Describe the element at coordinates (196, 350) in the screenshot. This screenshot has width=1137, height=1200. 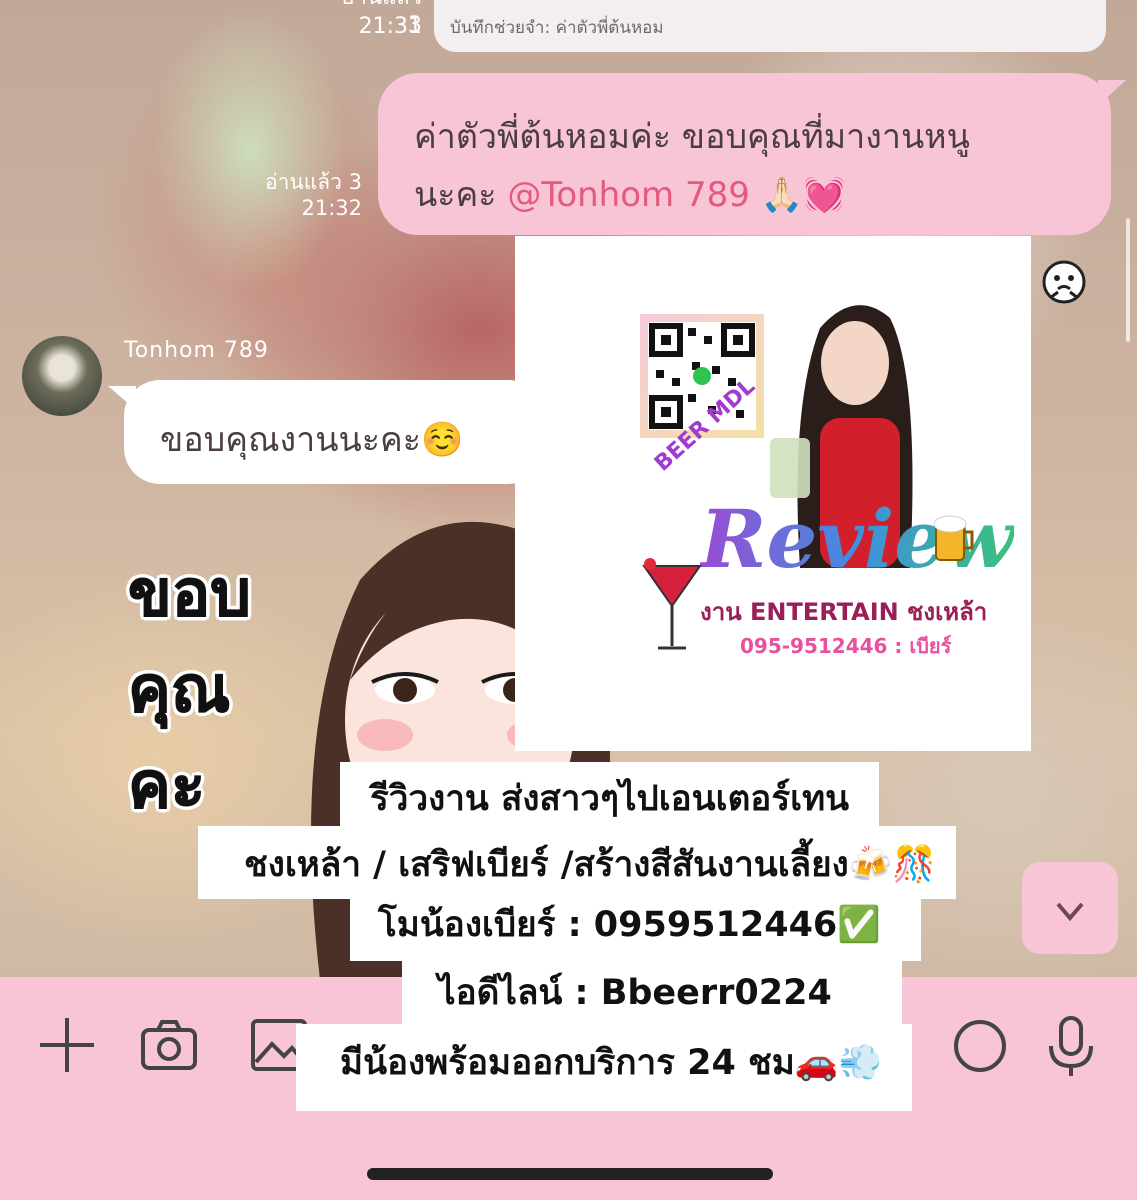
I see `sender-name: Tonhom 789` at that location.